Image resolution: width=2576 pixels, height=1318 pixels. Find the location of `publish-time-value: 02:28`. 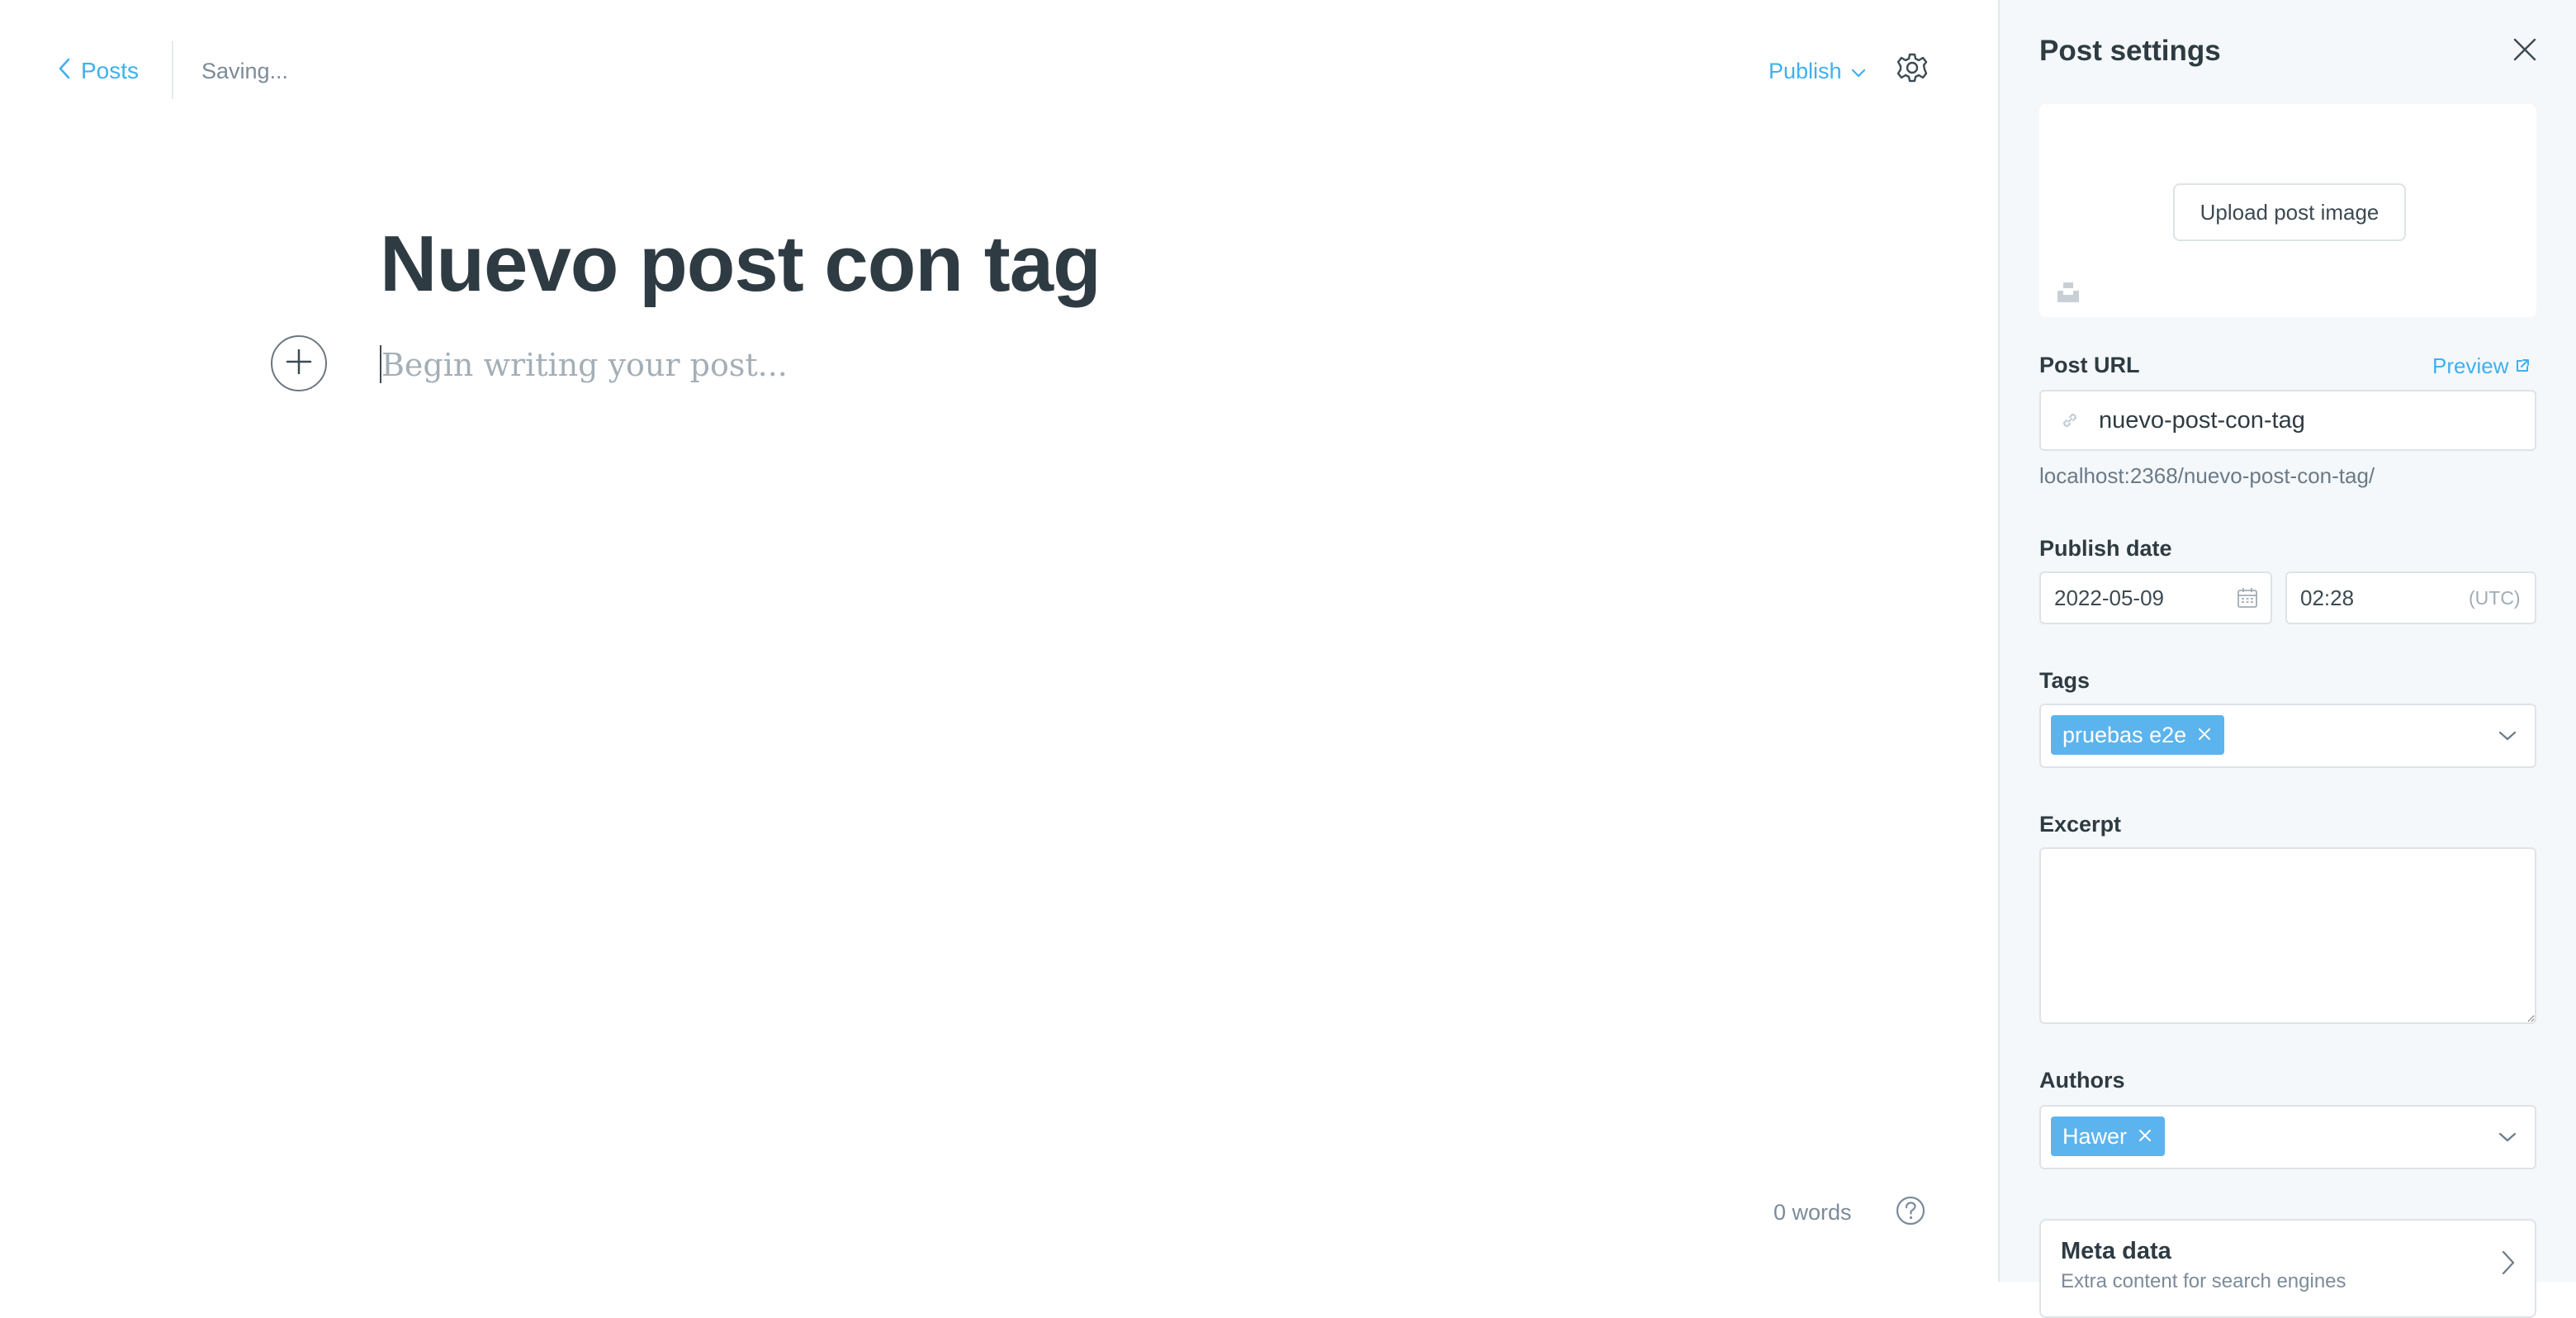

publish-time-value: 02:28 is located at coordinates (2327, 597).